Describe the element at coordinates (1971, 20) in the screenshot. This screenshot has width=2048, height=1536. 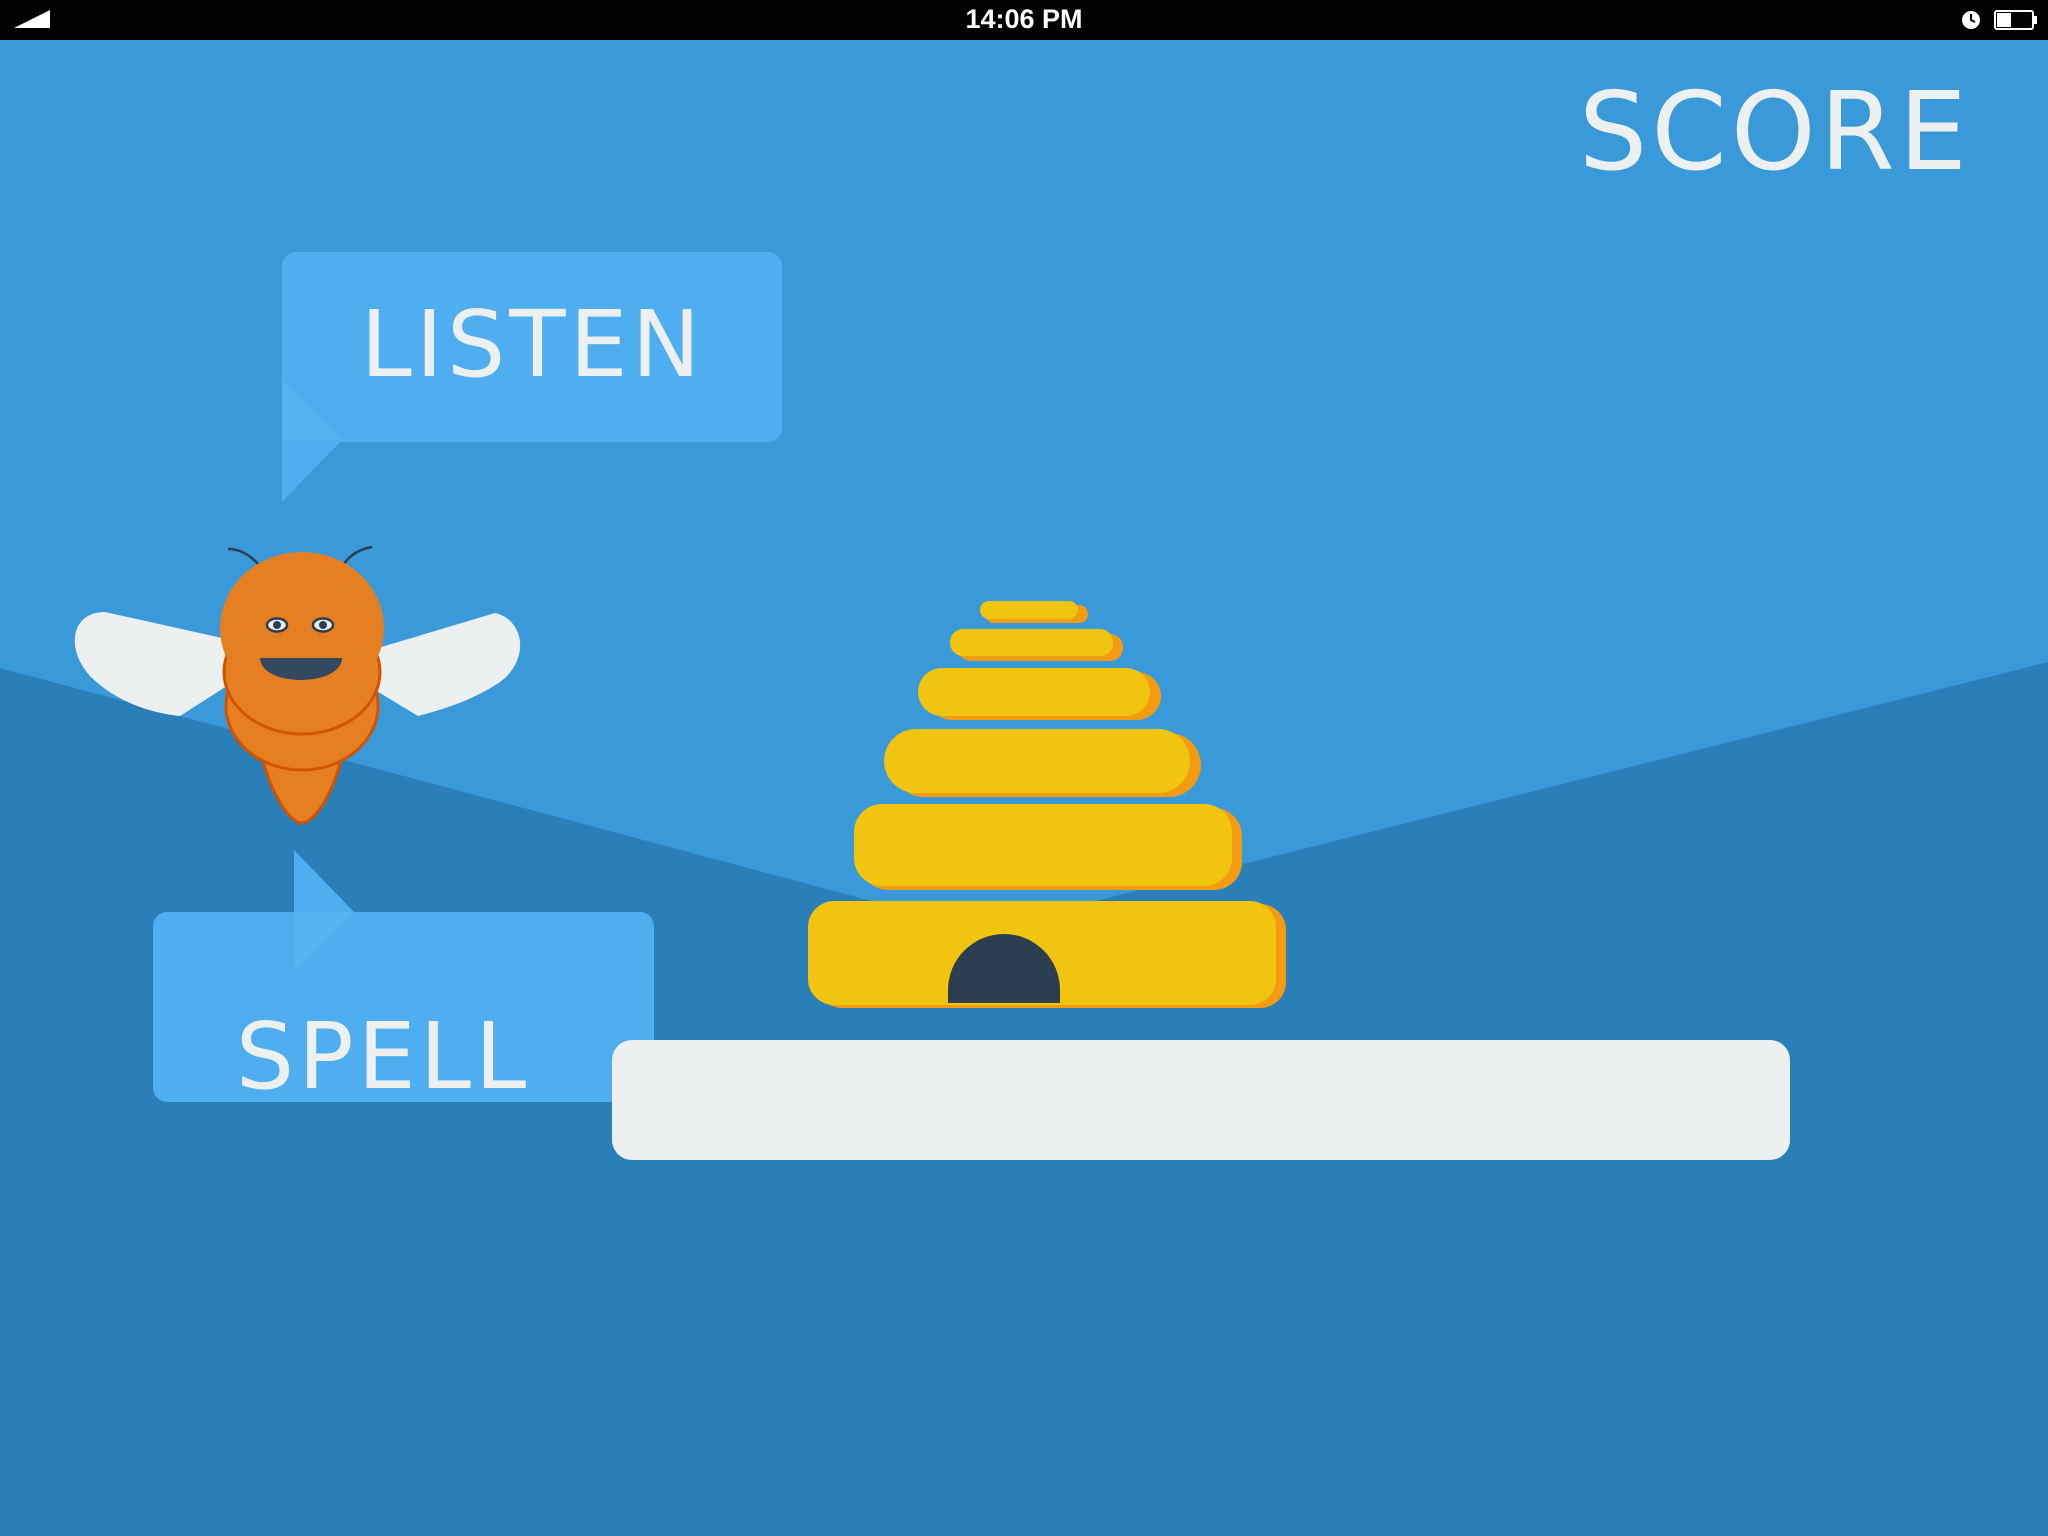
I see `clock-icon` at that location.